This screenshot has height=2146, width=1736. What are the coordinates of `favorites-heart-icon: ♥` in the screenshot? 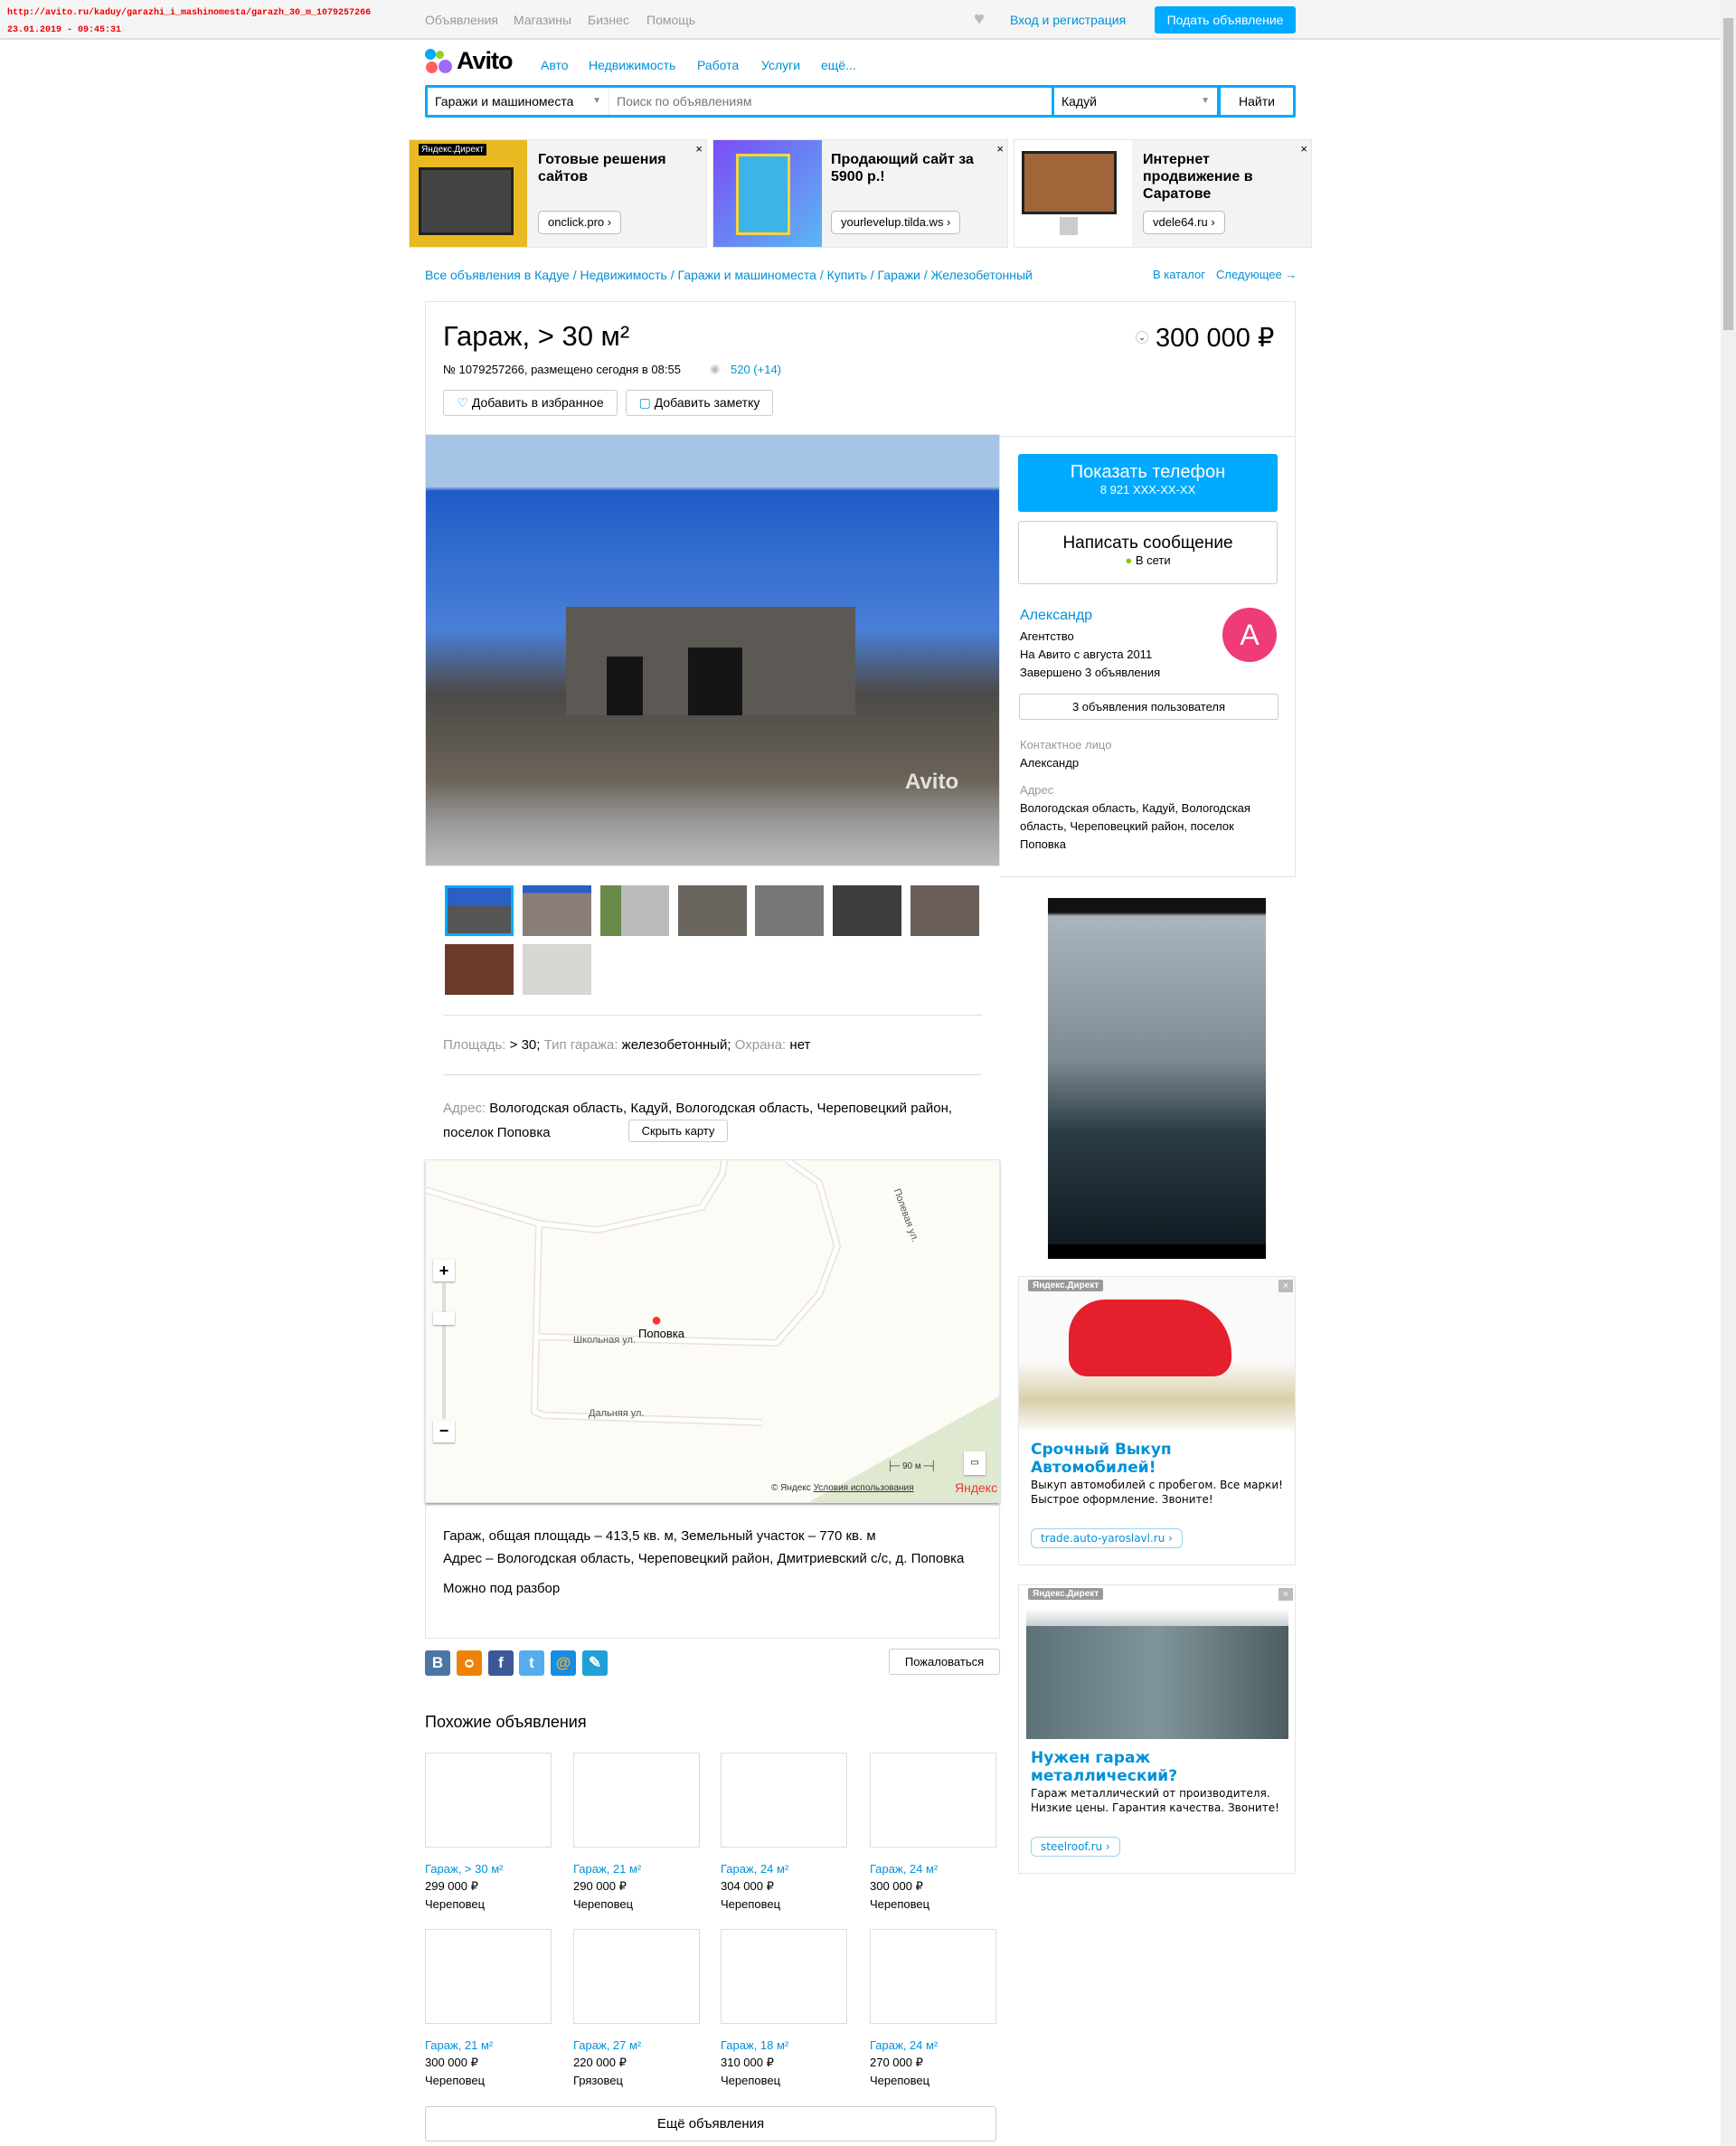 It's located at (980, 19).